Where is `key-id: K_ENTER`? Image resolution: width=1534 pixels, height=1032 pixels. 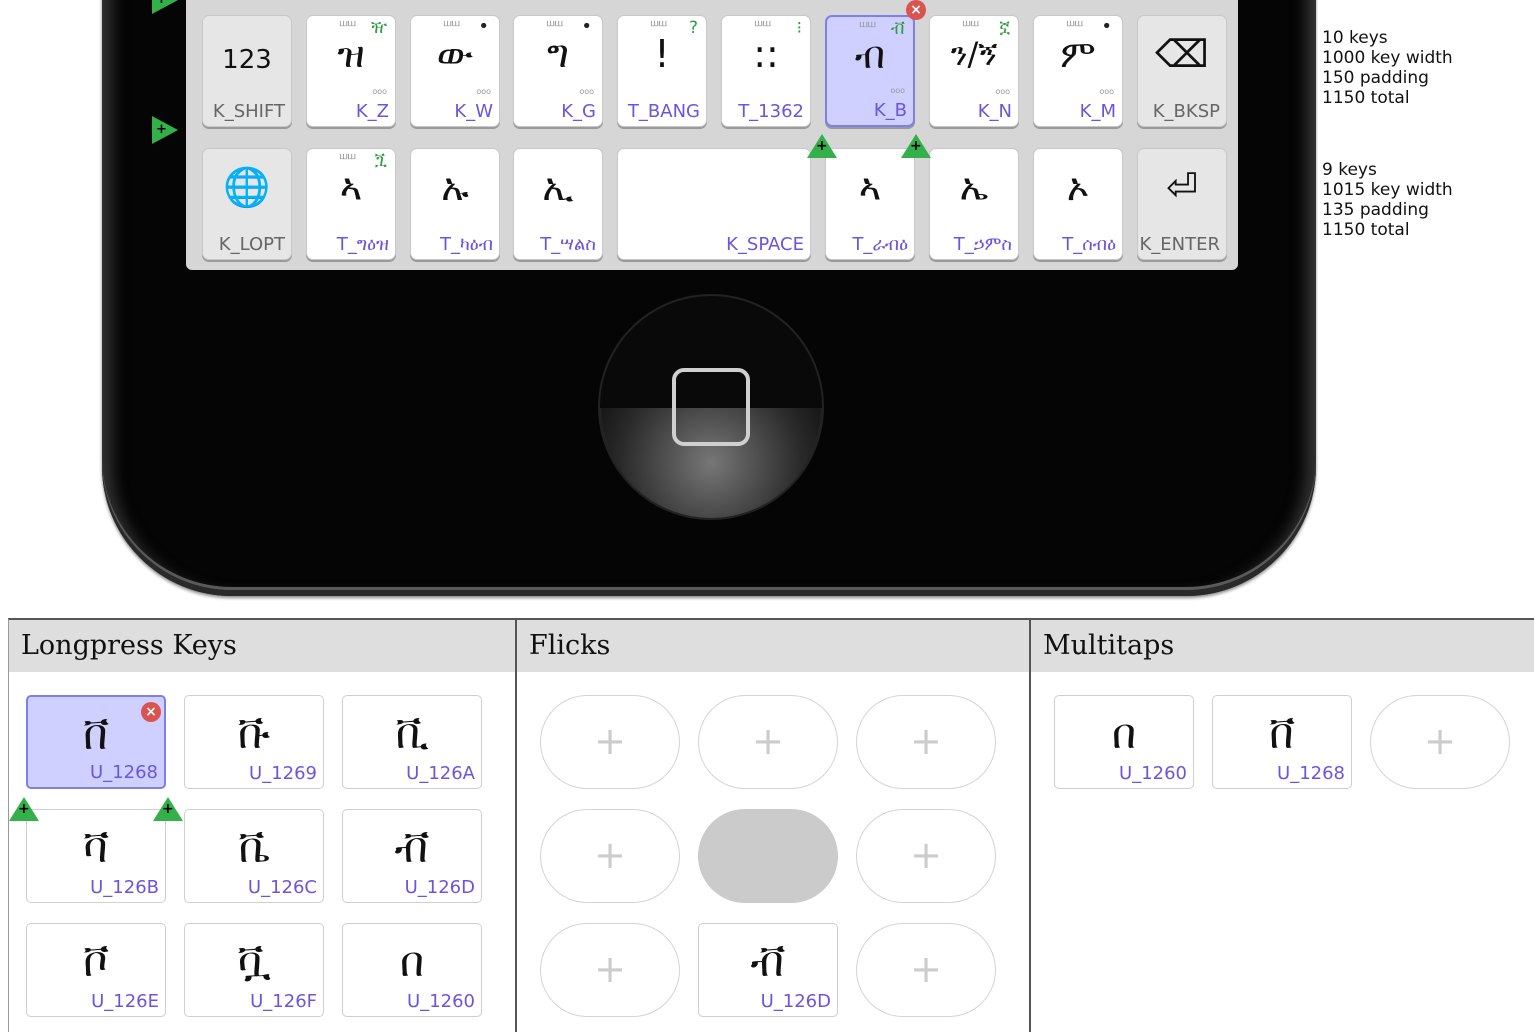
key-id: K_ENTER is located at coordinates (1179, 244).